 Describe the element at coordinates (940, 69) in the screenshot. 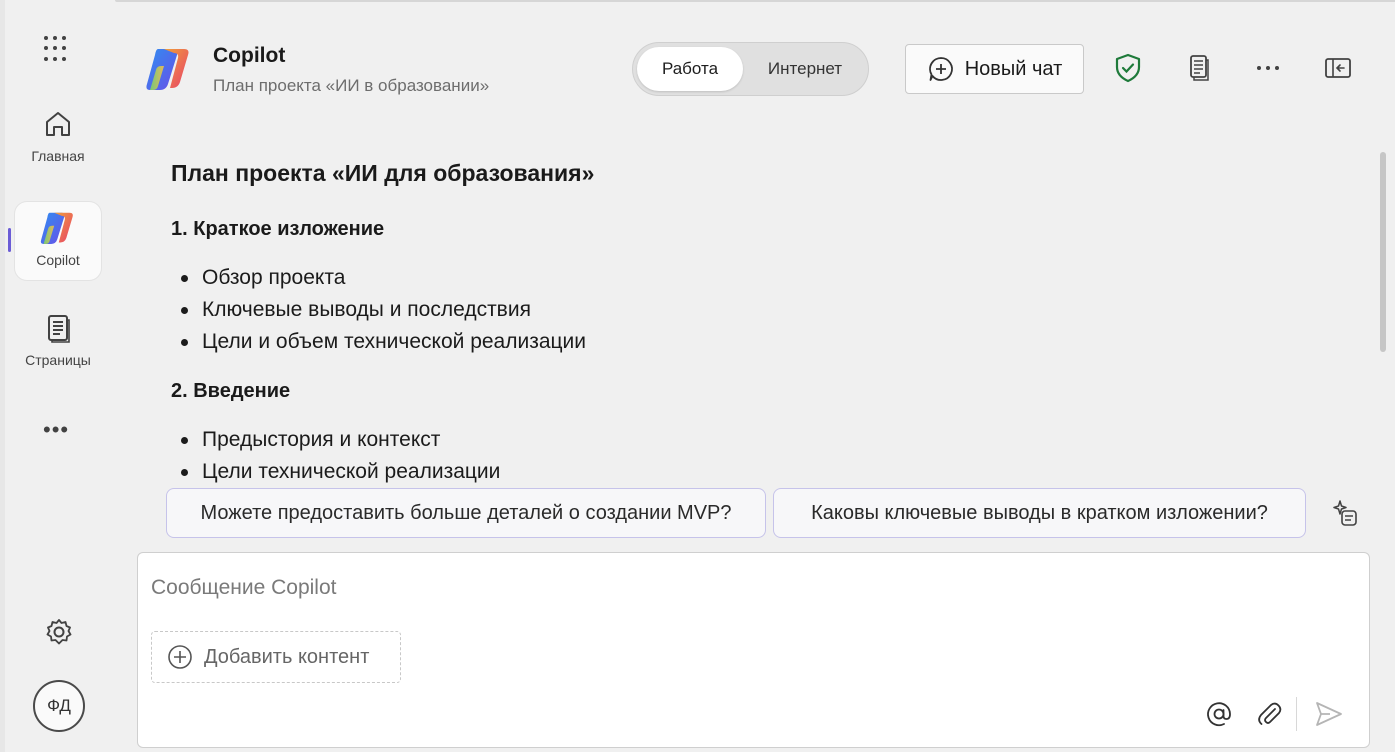

I see `new-chat-icon` at that location.